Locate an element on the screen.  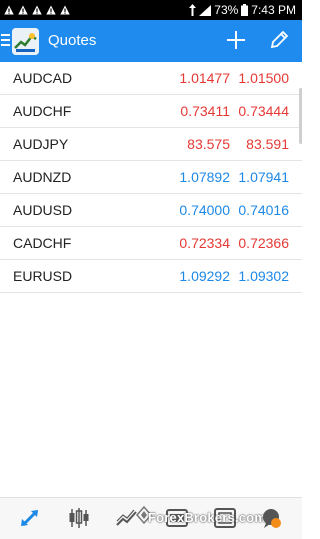
bid-price: 0.74000 is located at coordinates (204, 210).